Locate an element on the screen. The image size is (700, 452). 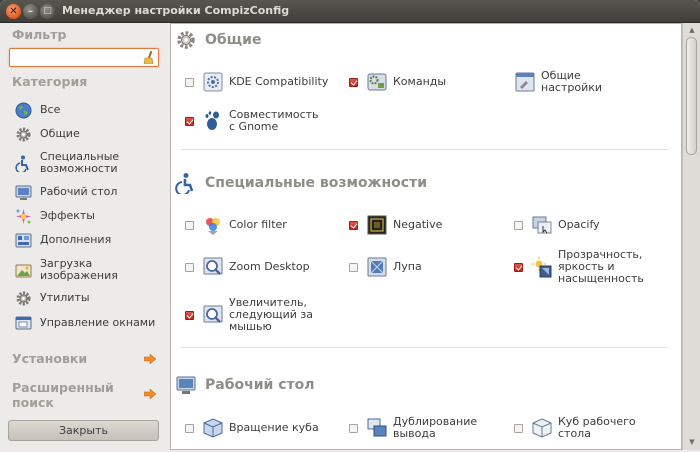
extras-icon is located at coordinates (23, 240).